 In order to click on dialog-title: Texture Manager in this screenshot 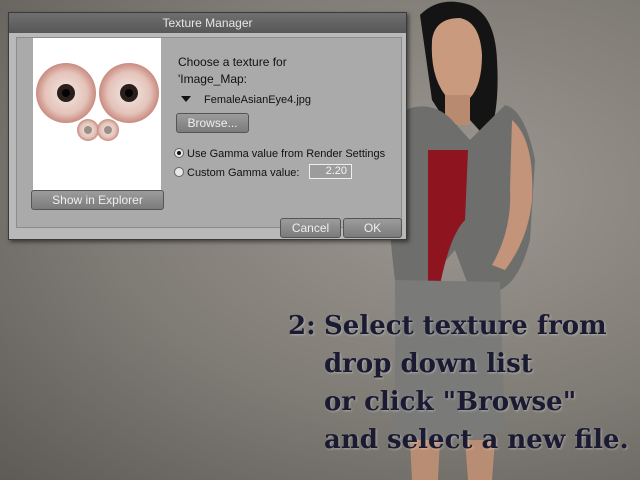, I will do `click(207, 23)`.